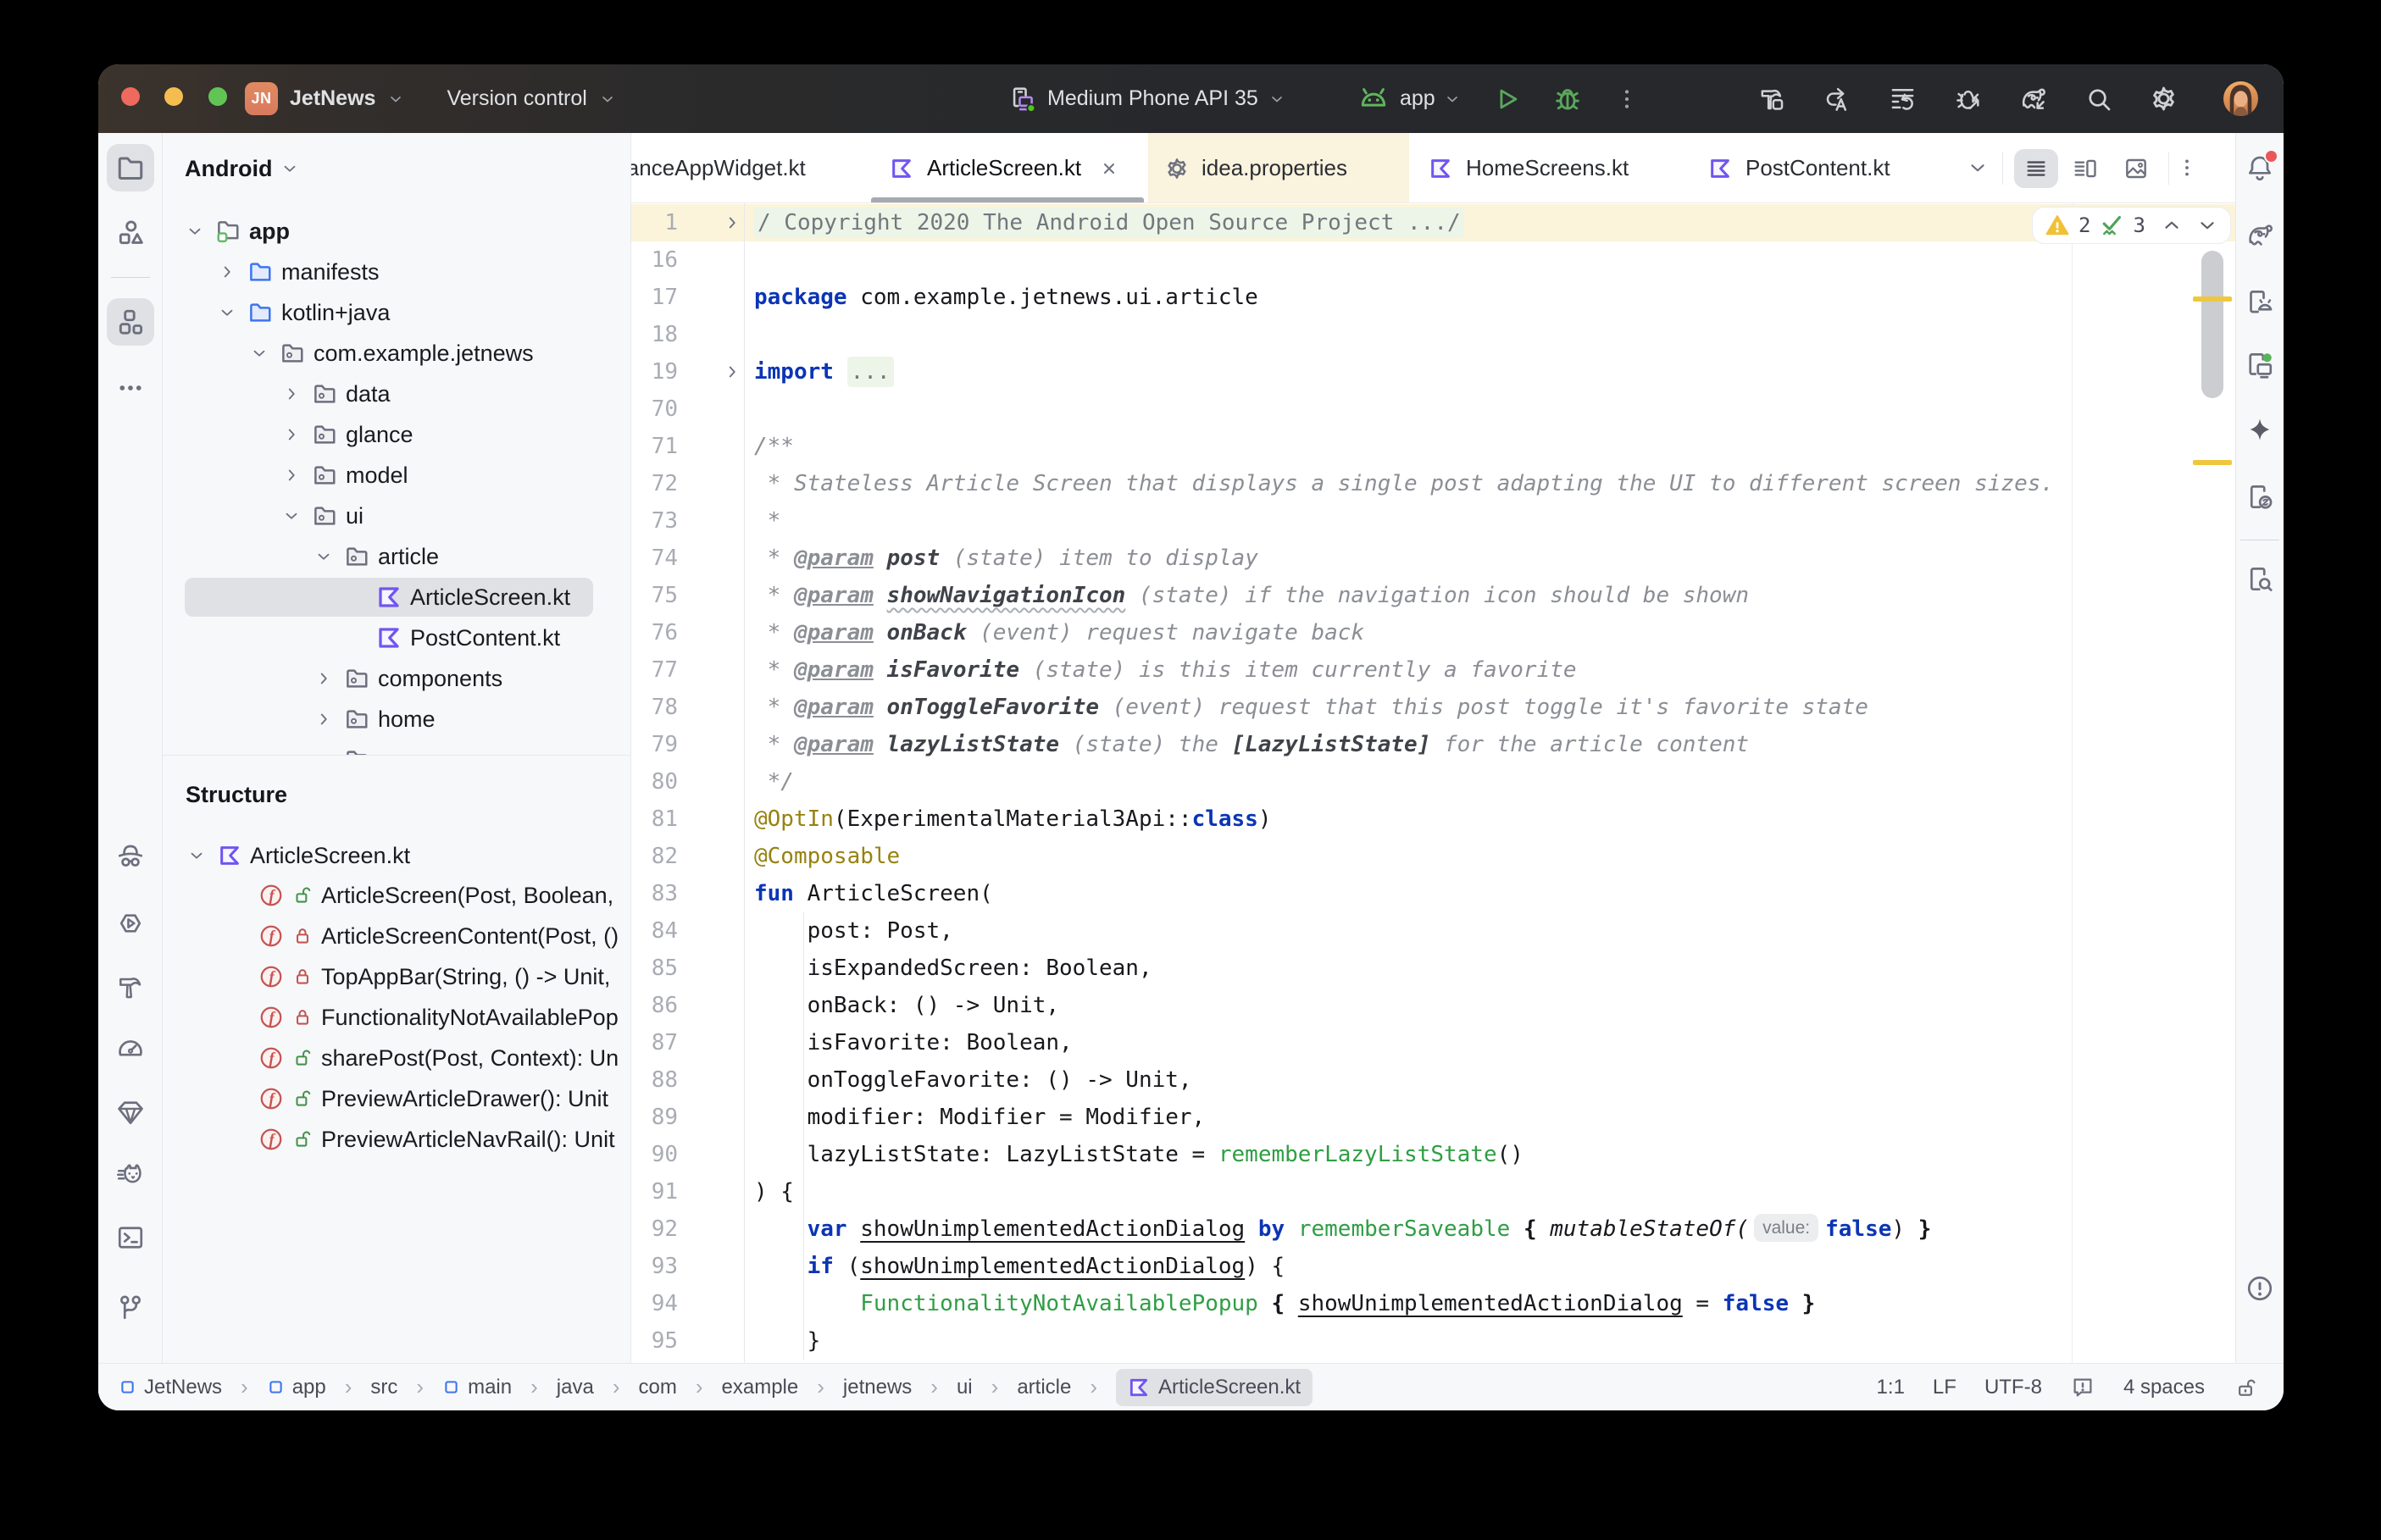 The image size is (2381, 1540). What do you see at coordinates (654, 1042) in the screenshot?
I see `line-number: 87` at bounding box center [654, 1042].